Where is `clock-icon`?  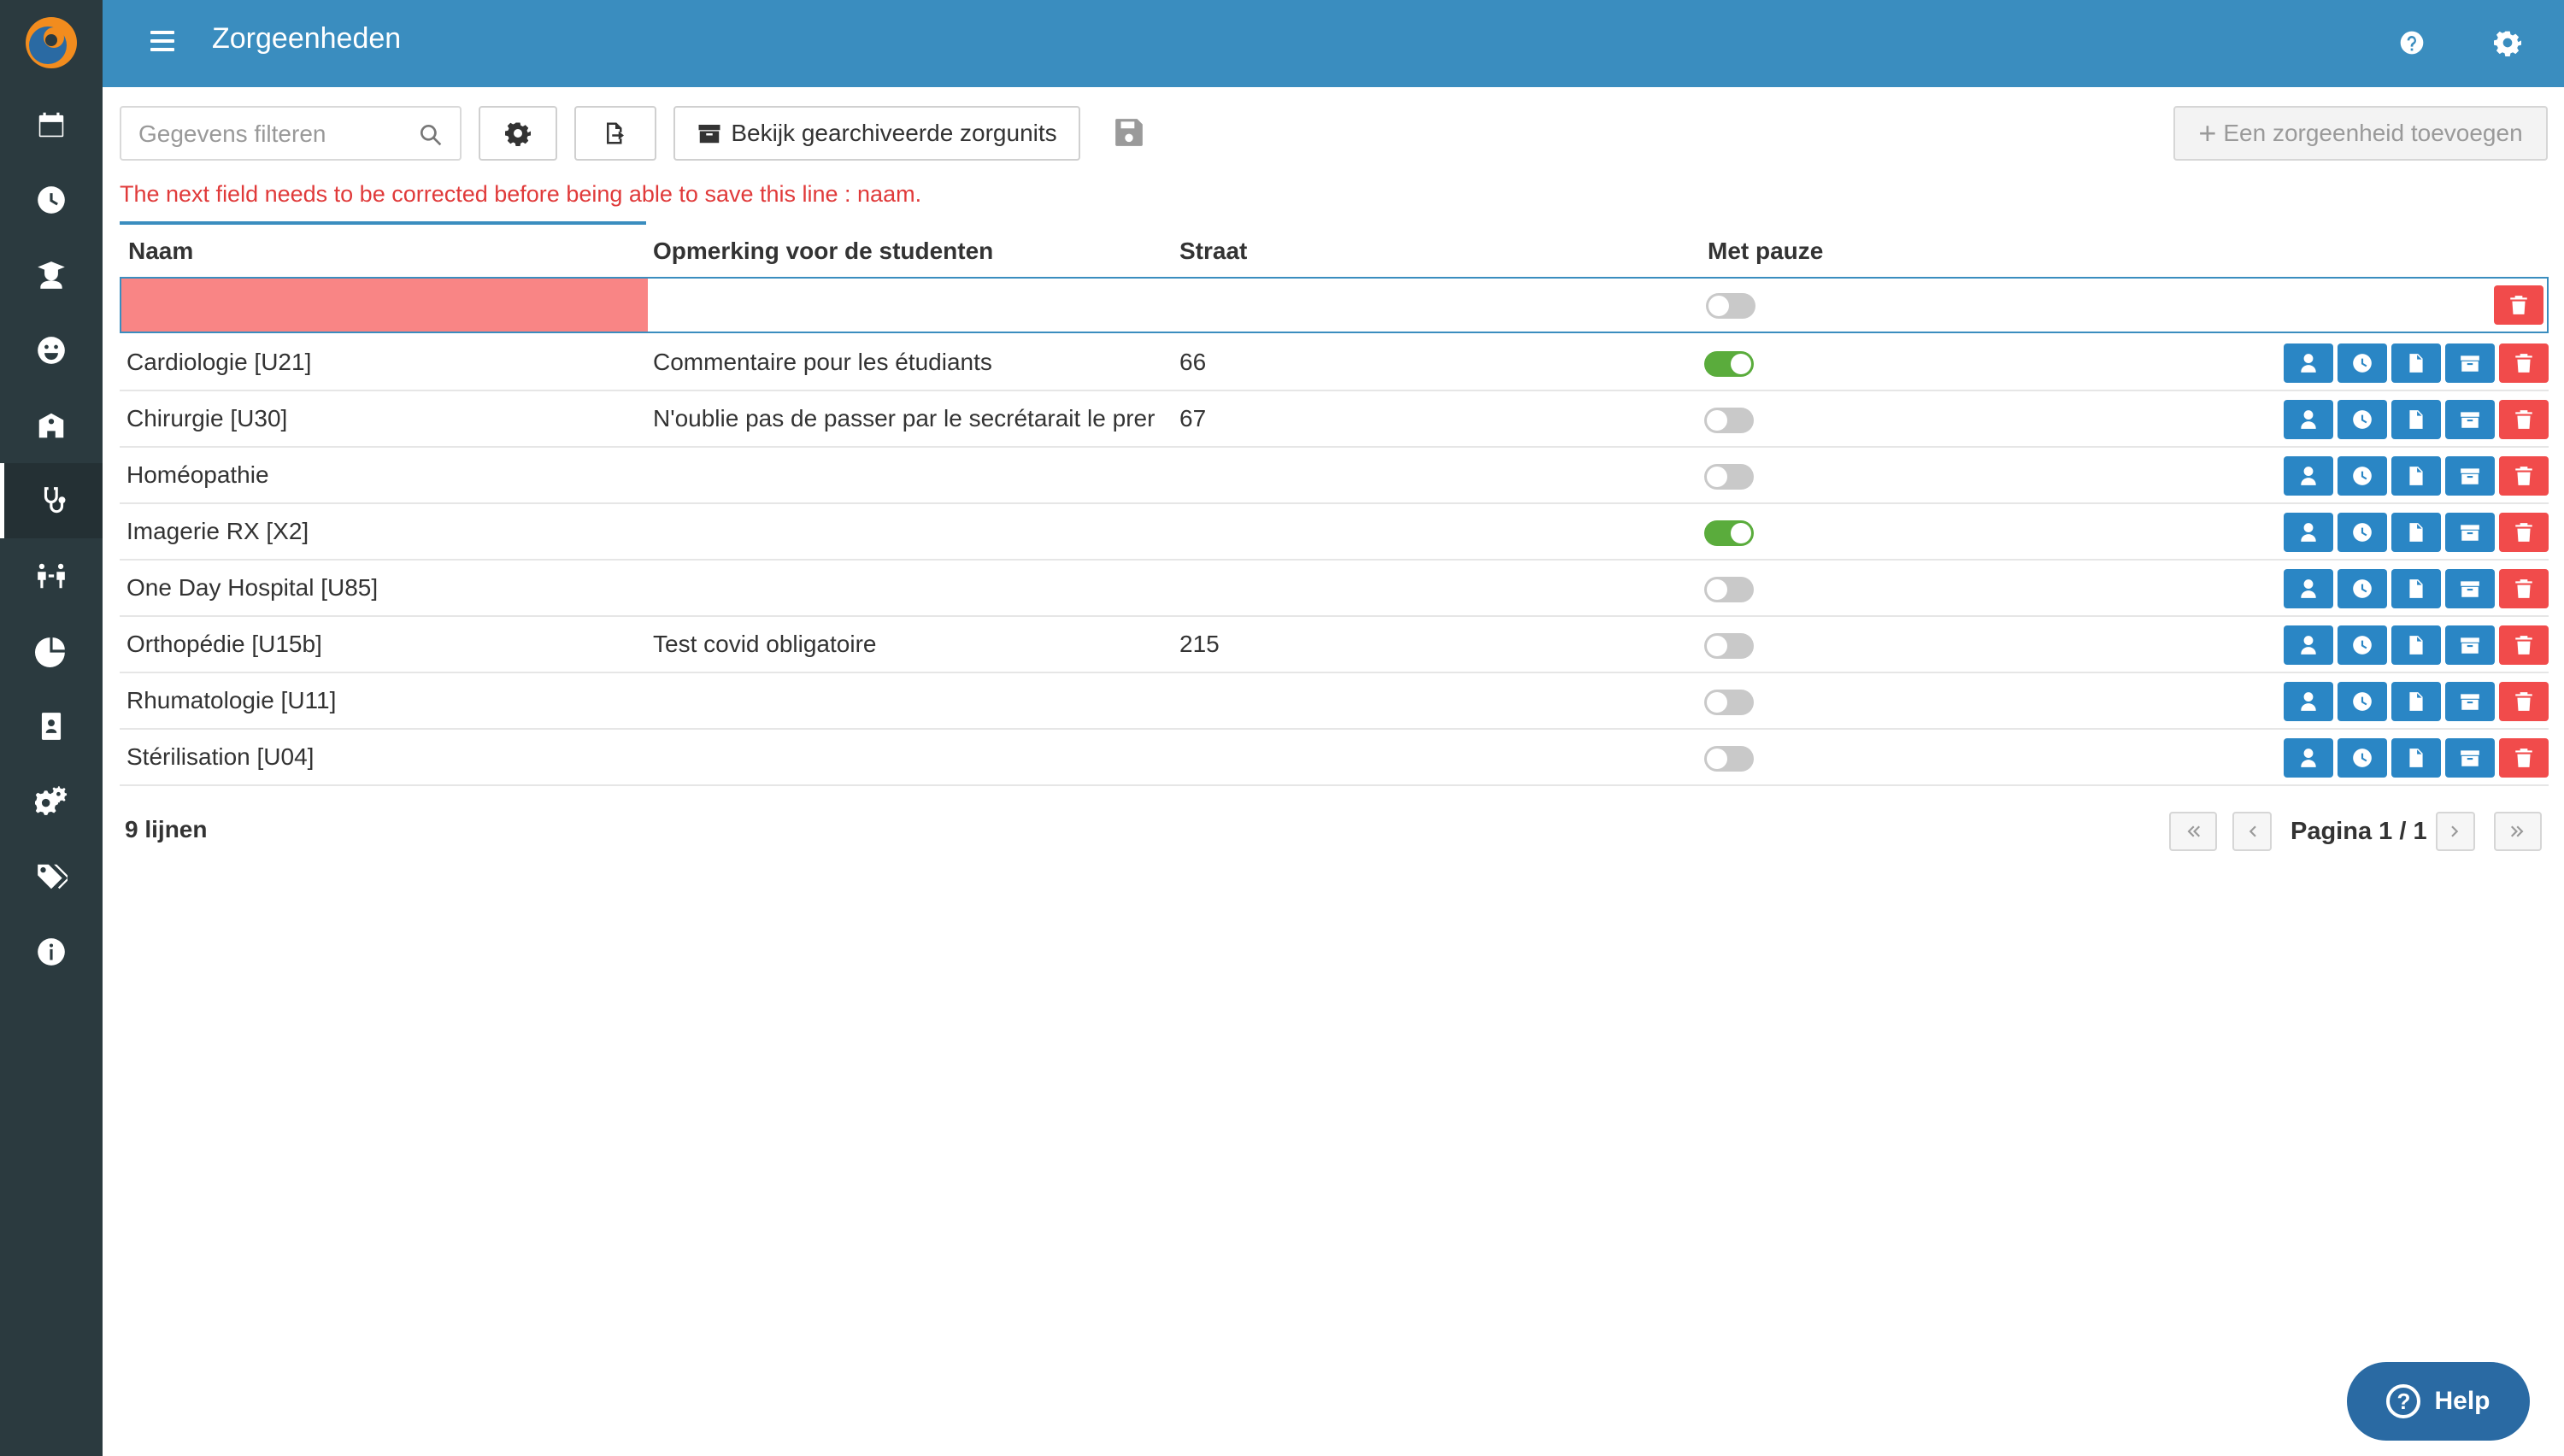
clock-icon is located at coordinates (2362, 476).